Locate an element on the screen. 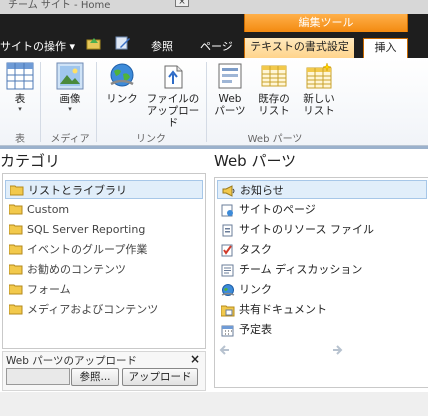 This screenshot has width=428, height=416. table-button-label: 表 is located at coordinates (20, 99).